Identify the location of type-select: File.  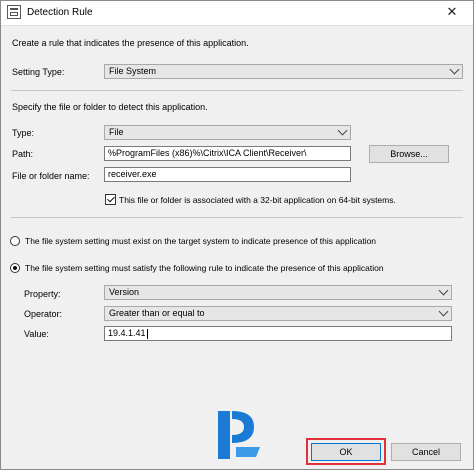
(227, 132).